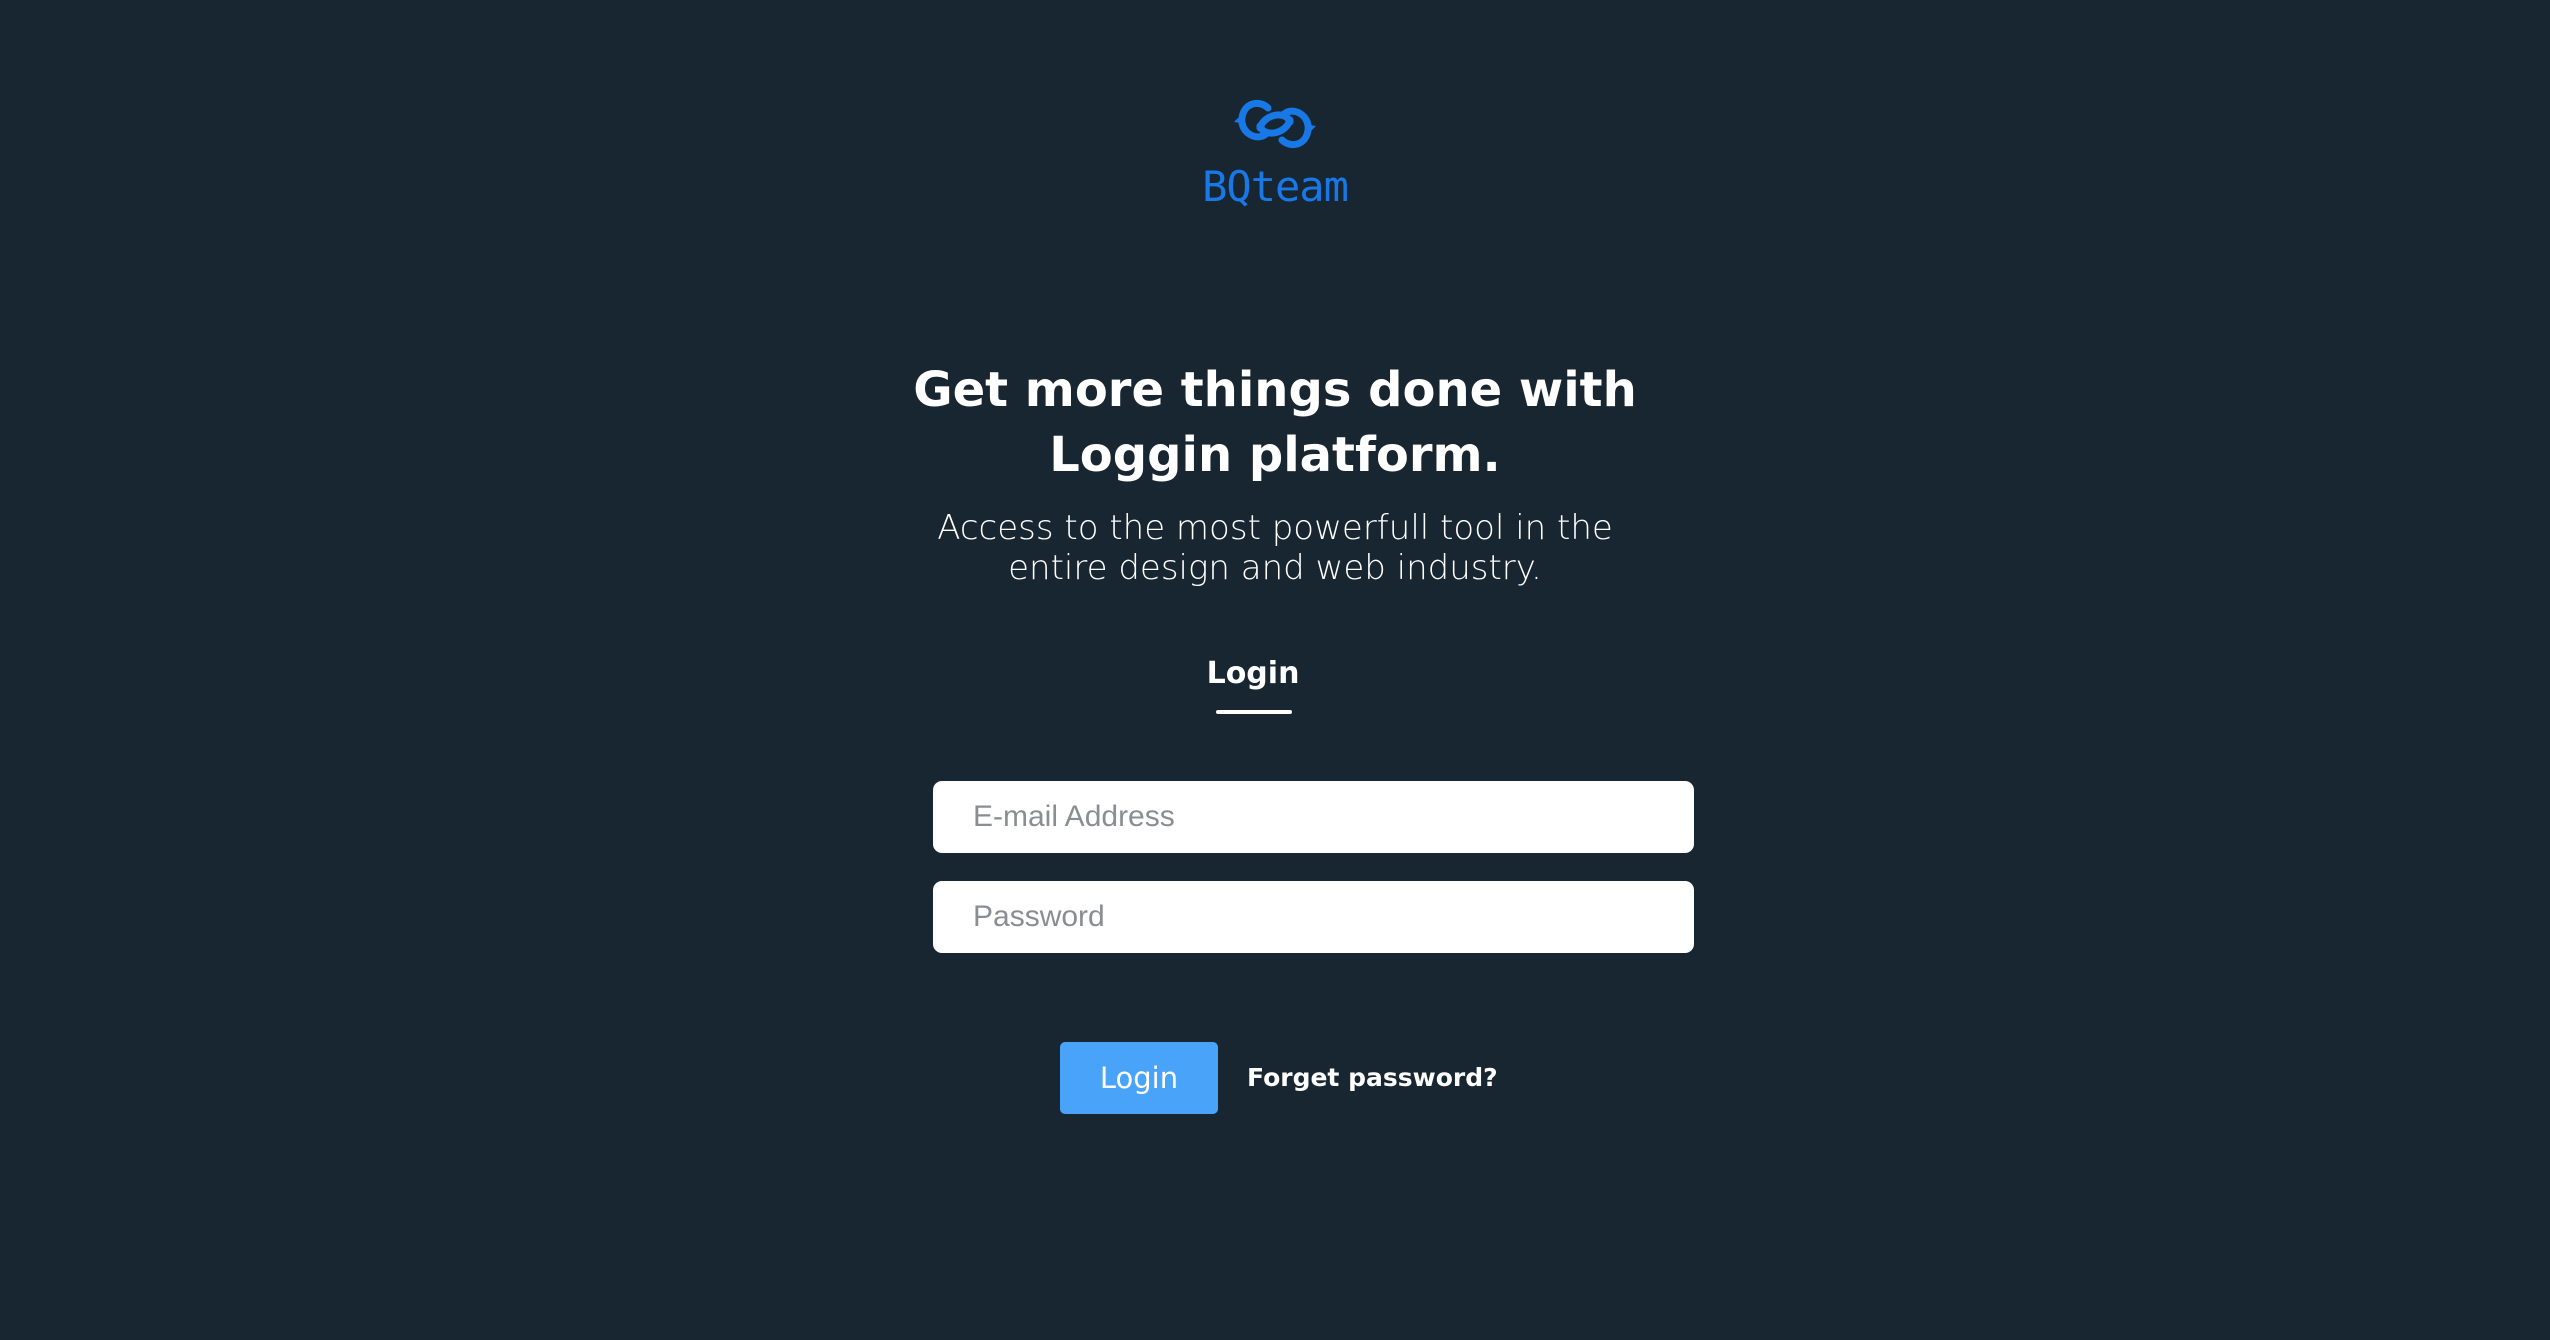  What do you see at coordinates (1275, 186) in the screenshot?
I see `brand-name: BQteam` at bounding box center [1275, 186].